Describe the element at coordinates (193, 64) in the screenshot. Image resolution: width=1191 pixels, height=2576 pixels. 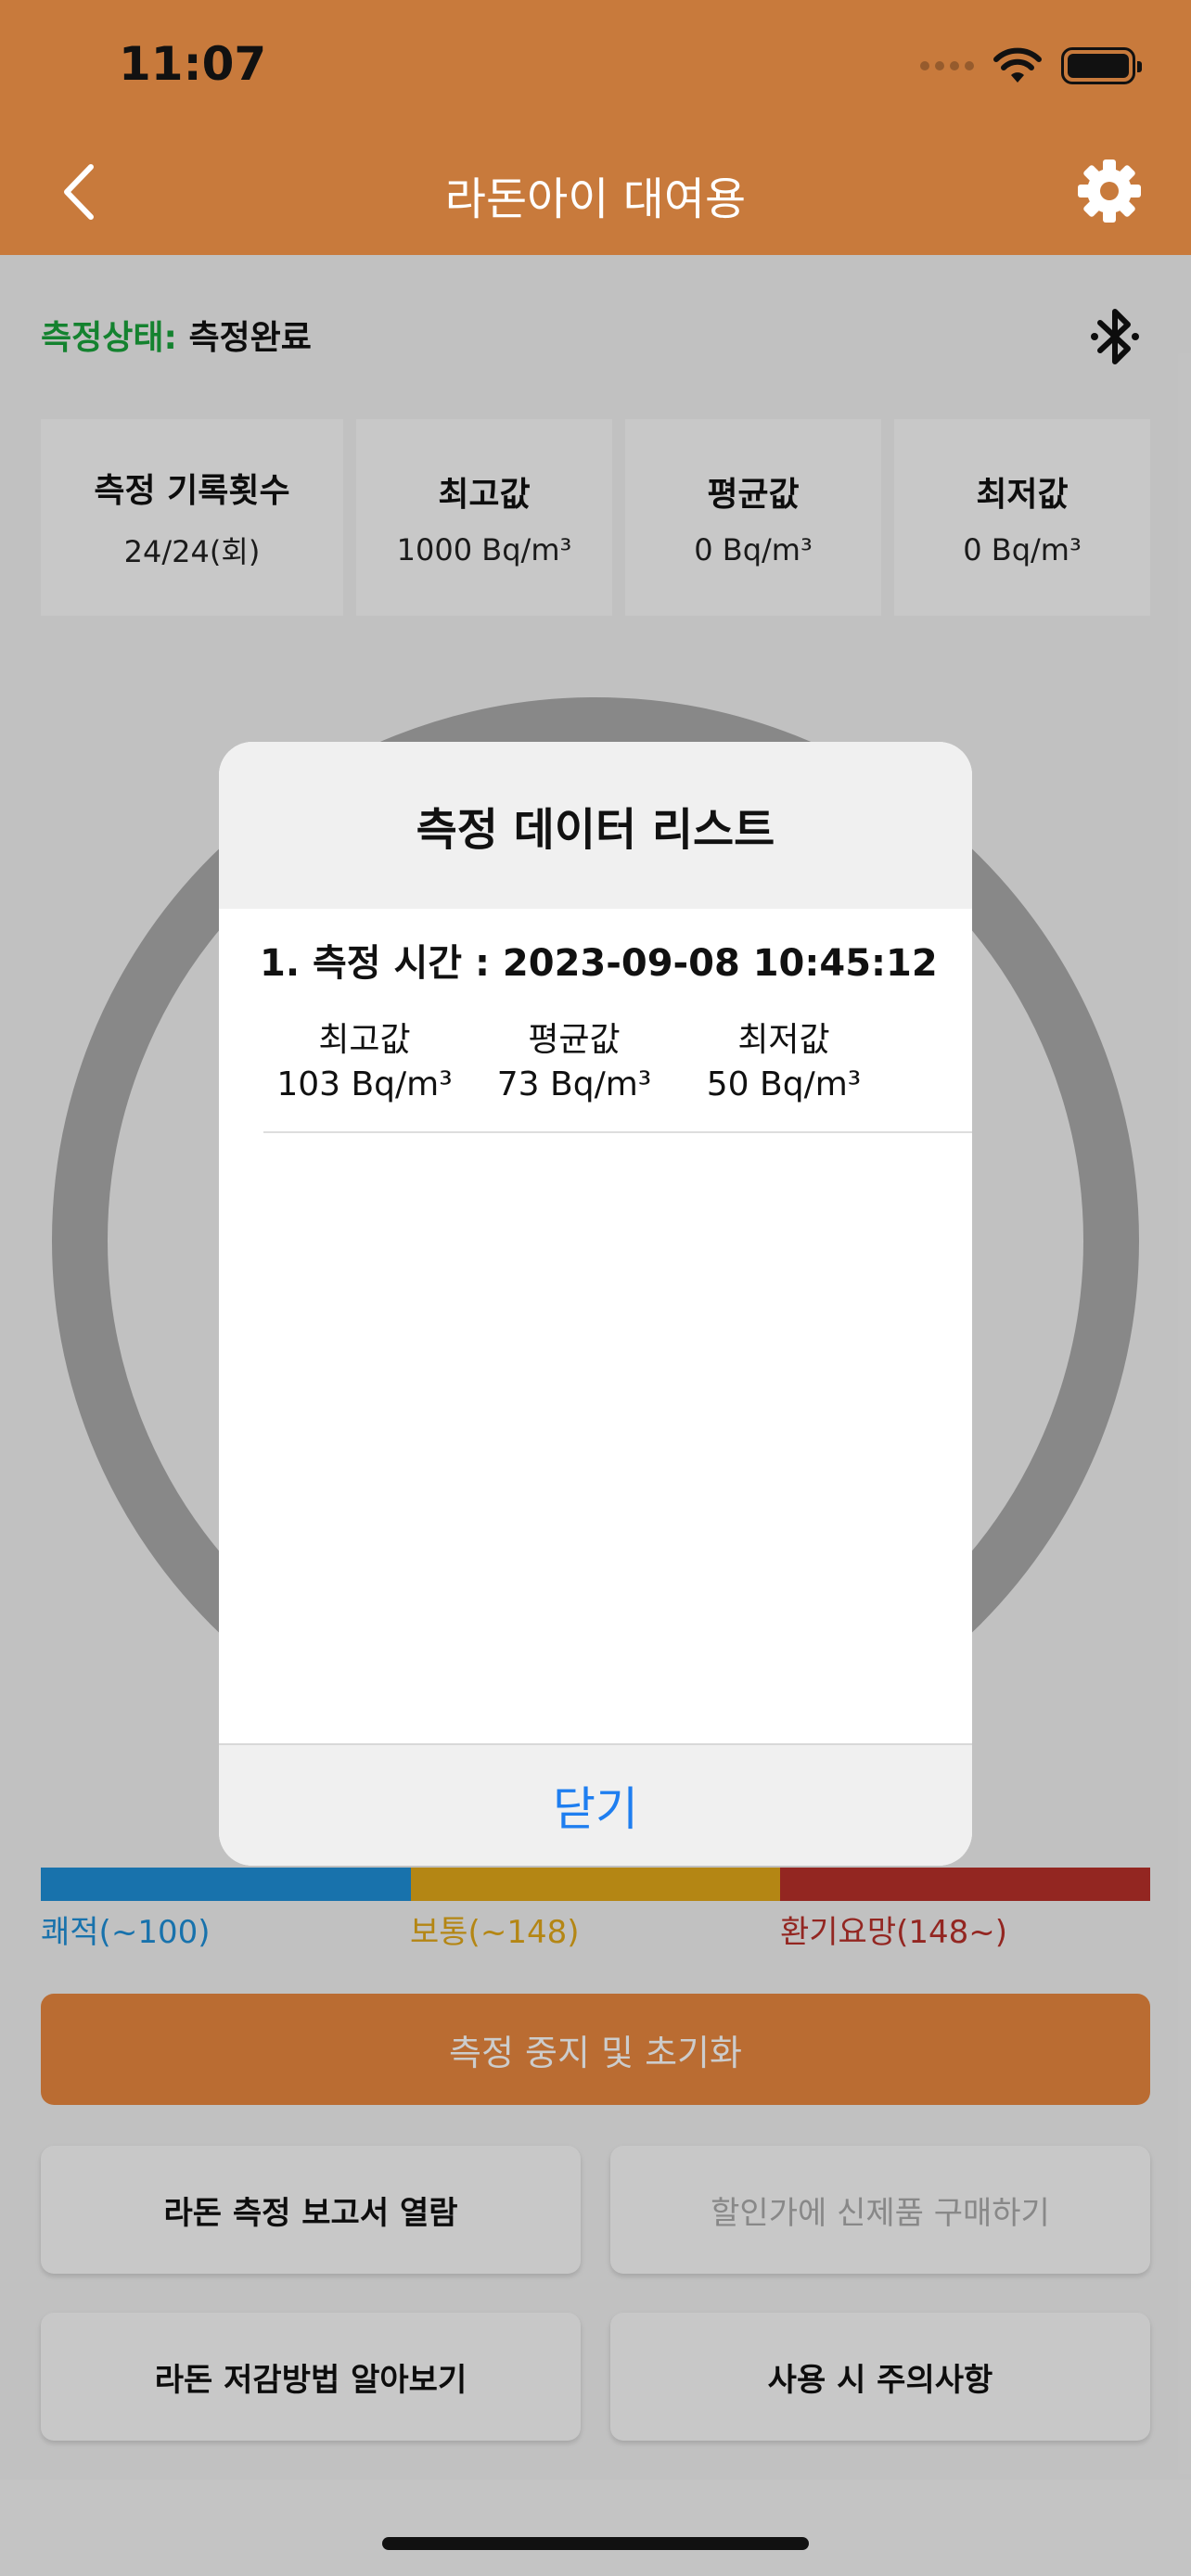
I see `status-time: 11:07` at that location.